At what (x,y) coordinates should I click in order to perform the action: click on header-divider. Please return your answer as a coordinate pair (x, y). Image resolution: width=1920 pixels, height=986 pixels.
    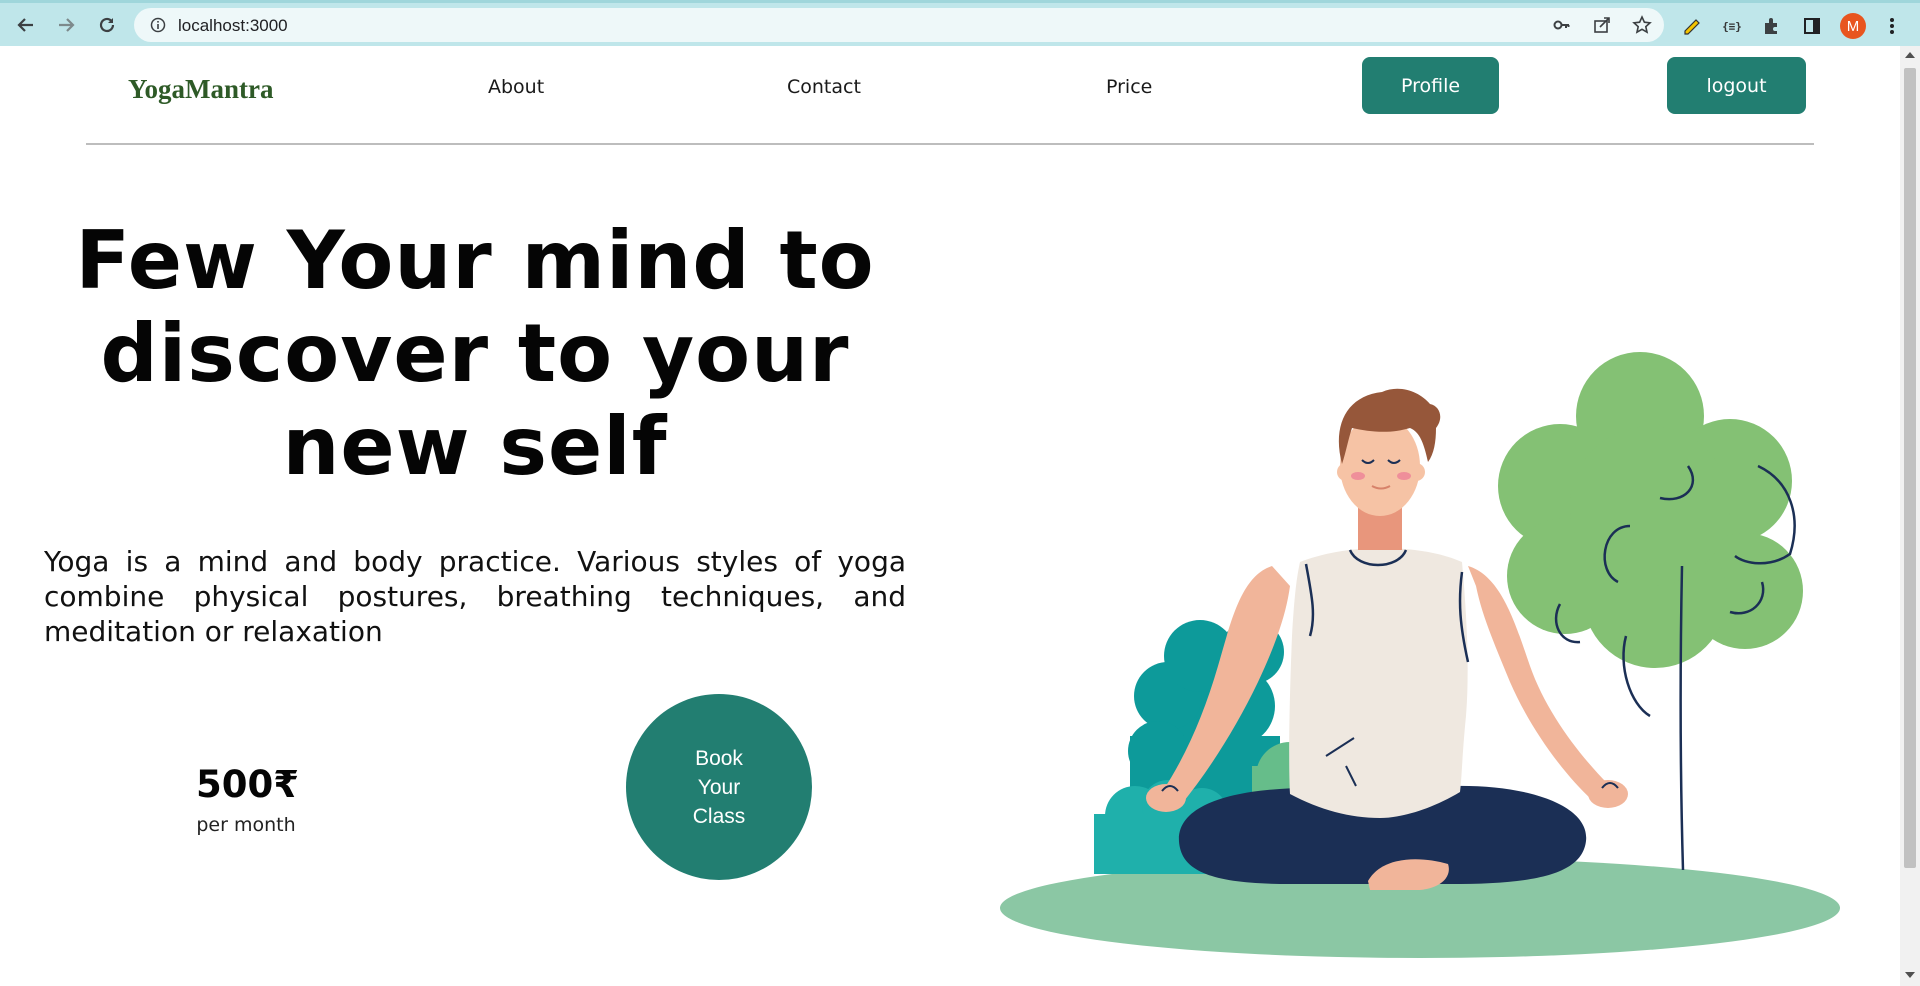
    Looking at the image, I should click on (950, 144).